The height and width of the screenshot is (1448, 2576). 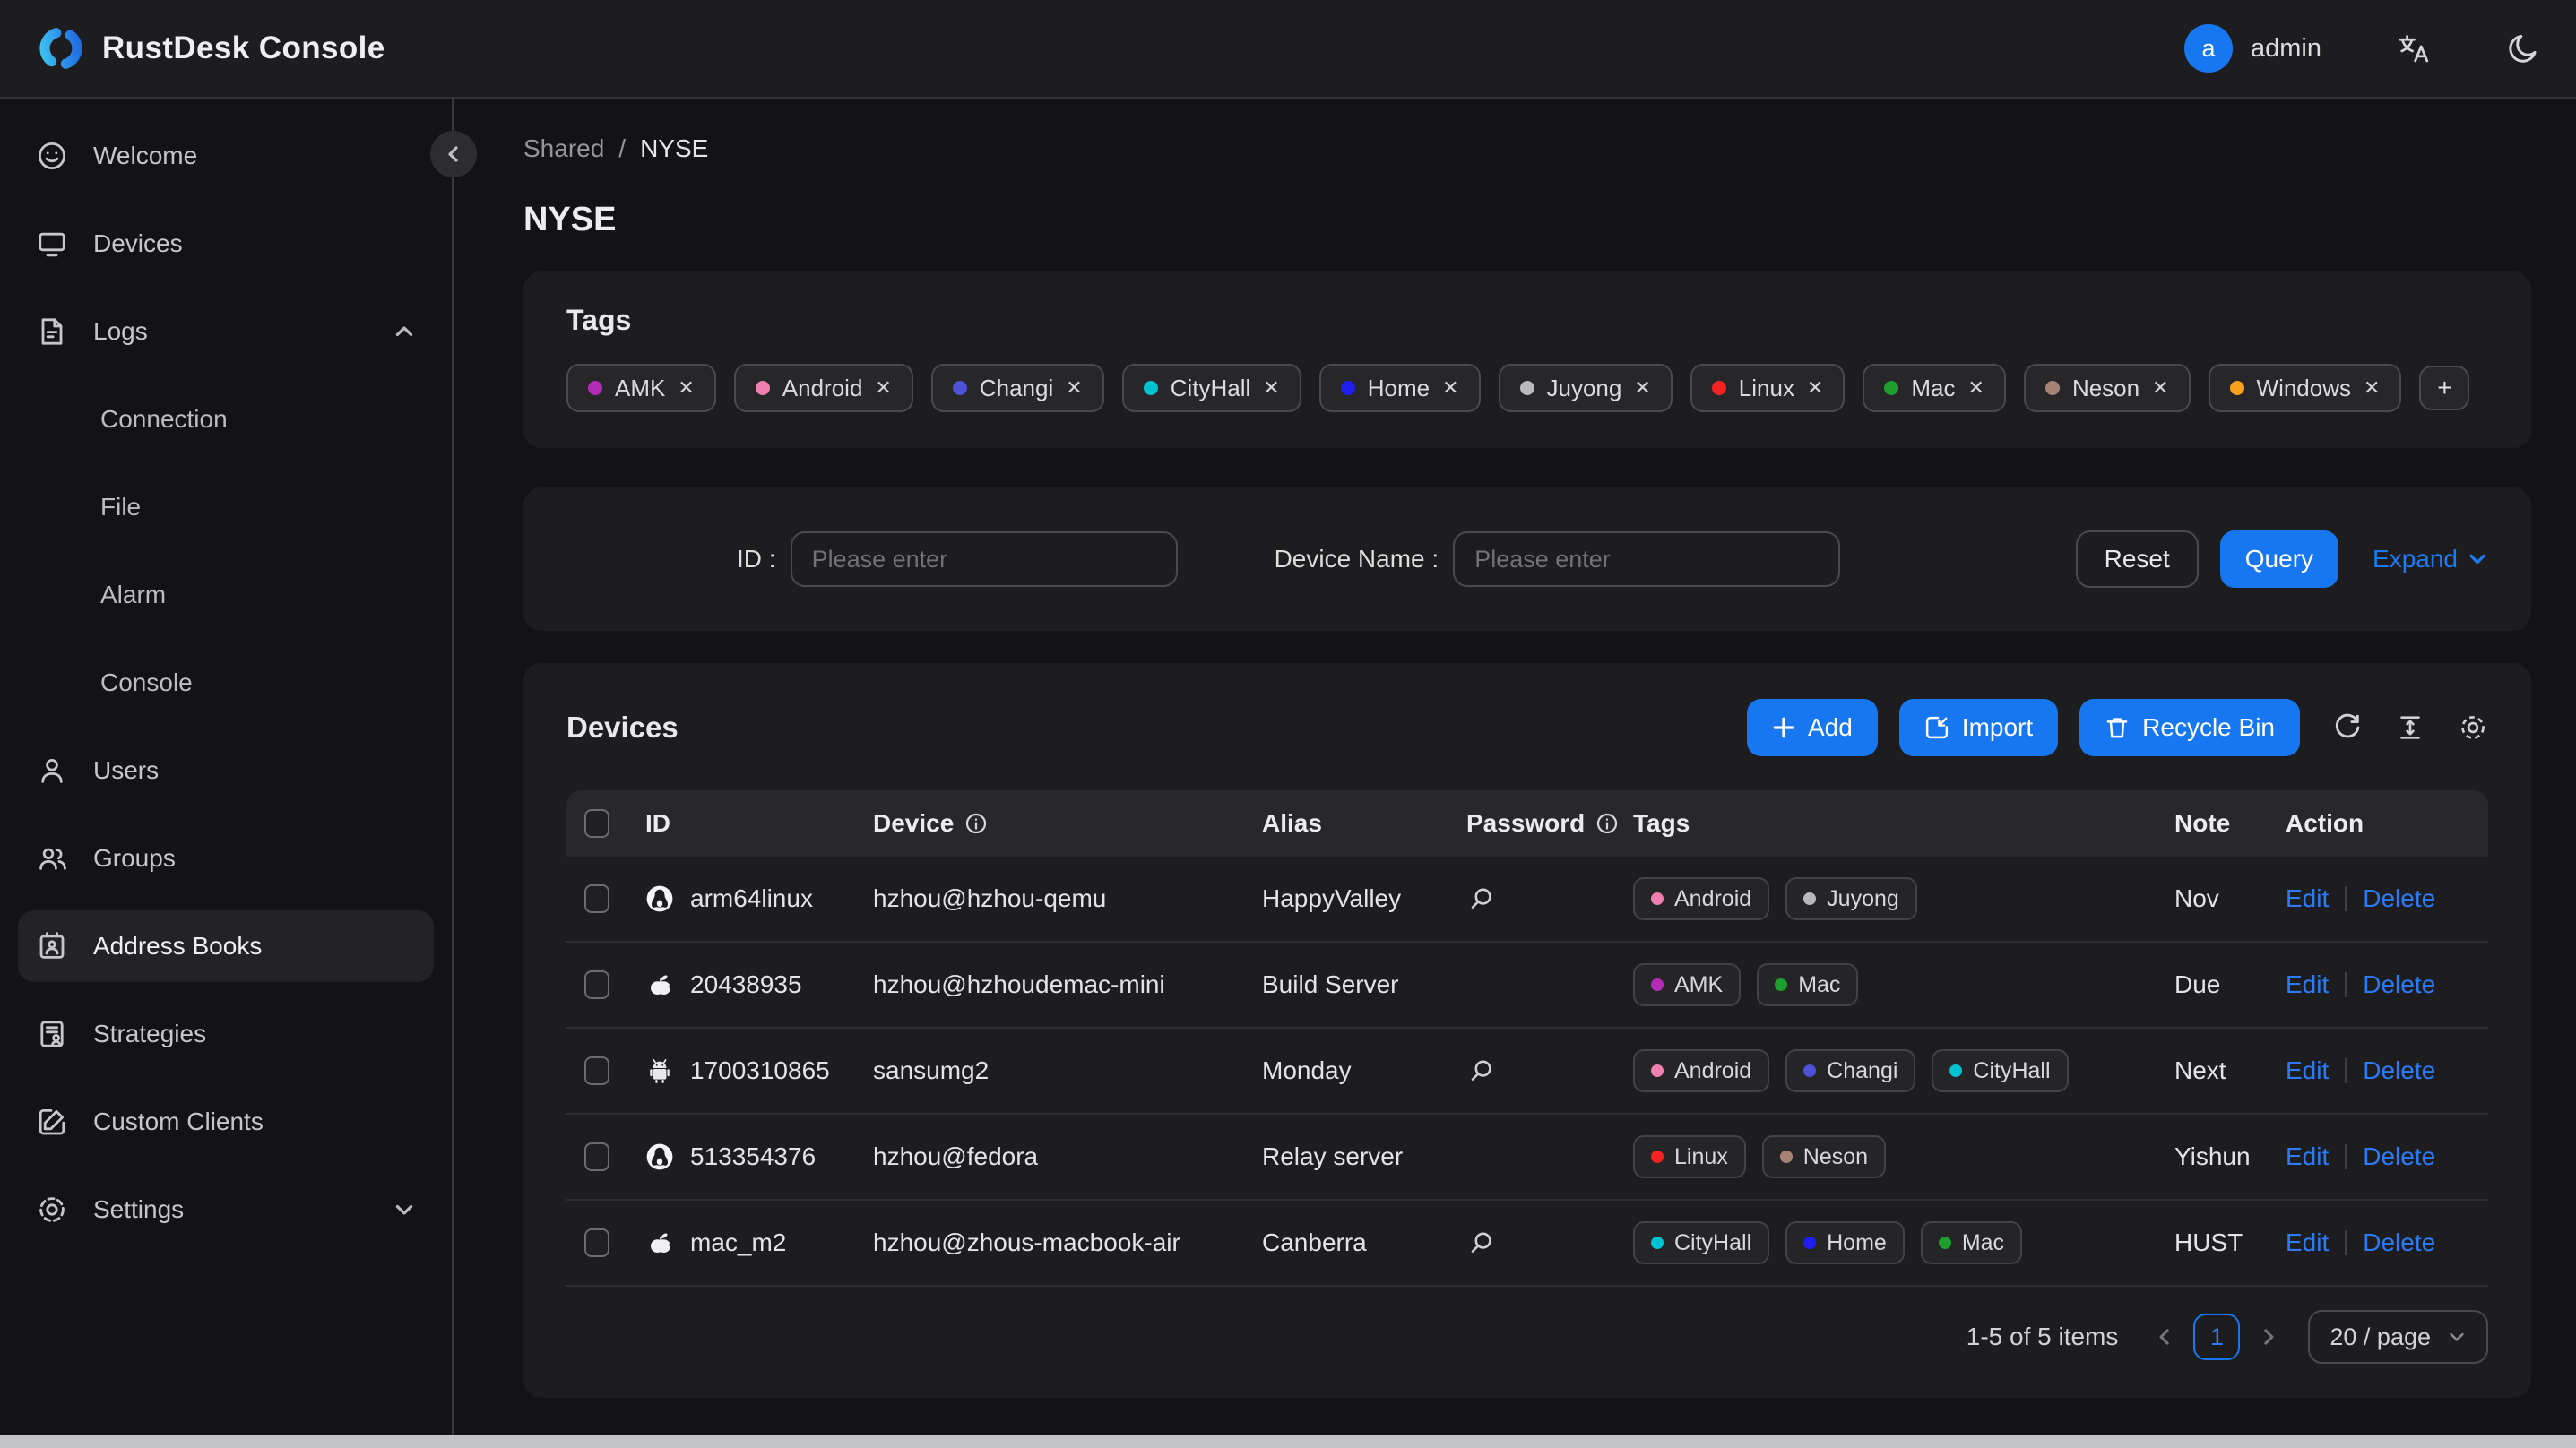 I want to click on alias: Monday, so click(x=1307, y=1070).